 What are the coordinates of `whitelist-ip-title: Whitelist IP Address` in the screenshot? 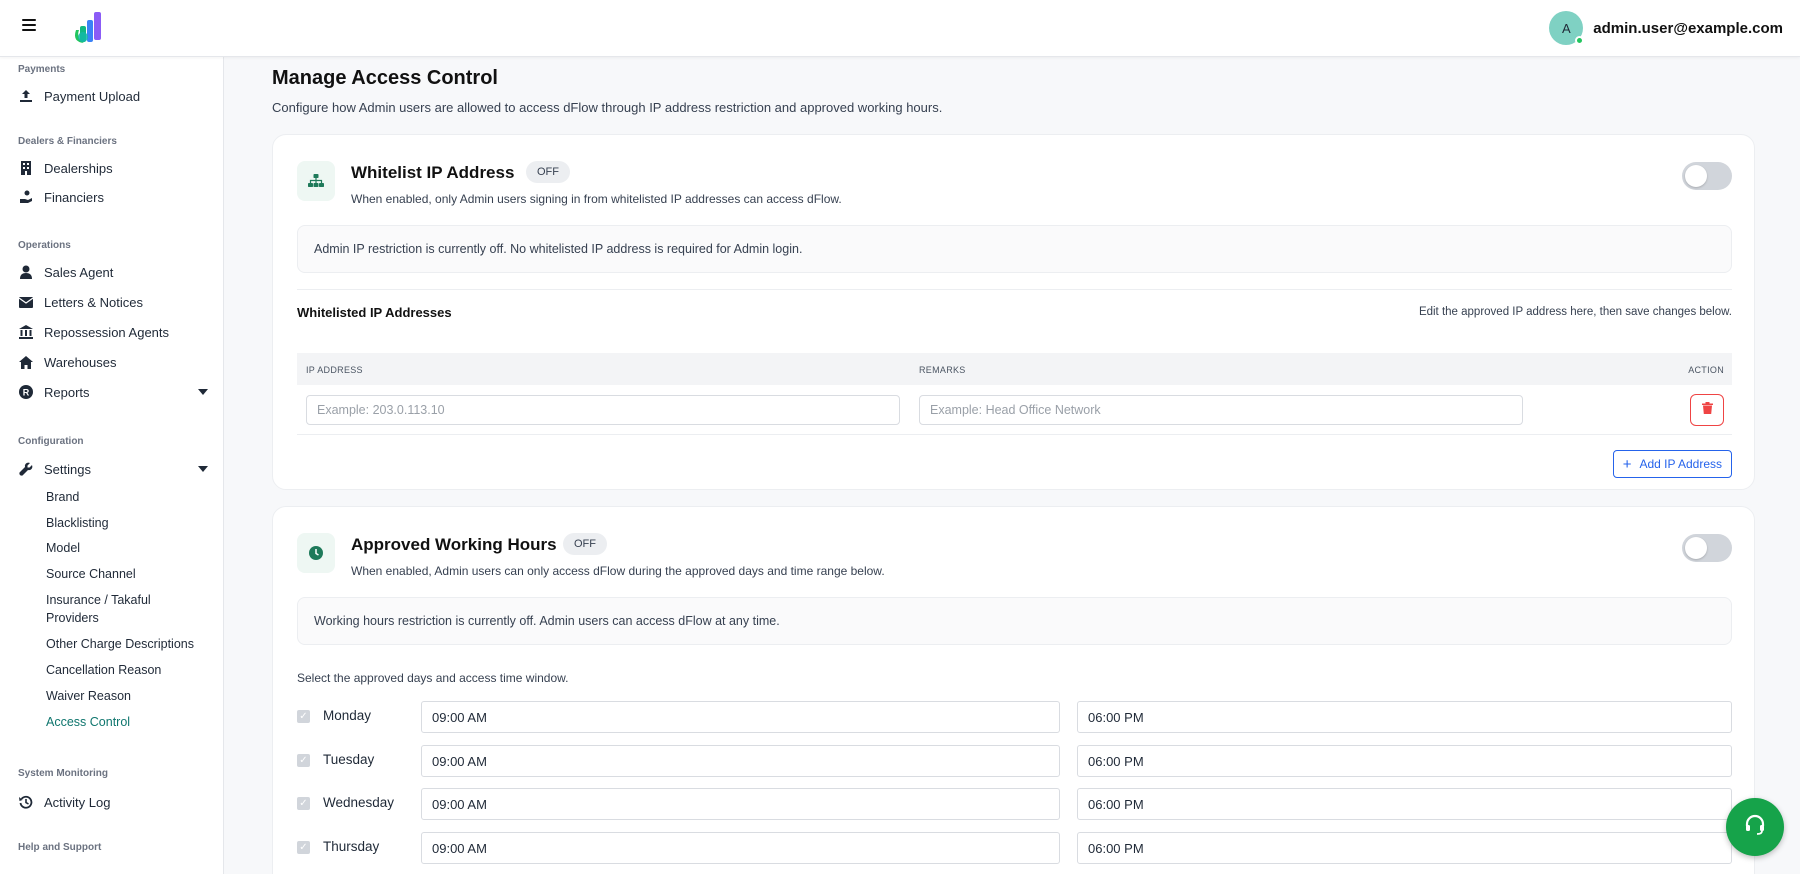 It's located at (433, 172).